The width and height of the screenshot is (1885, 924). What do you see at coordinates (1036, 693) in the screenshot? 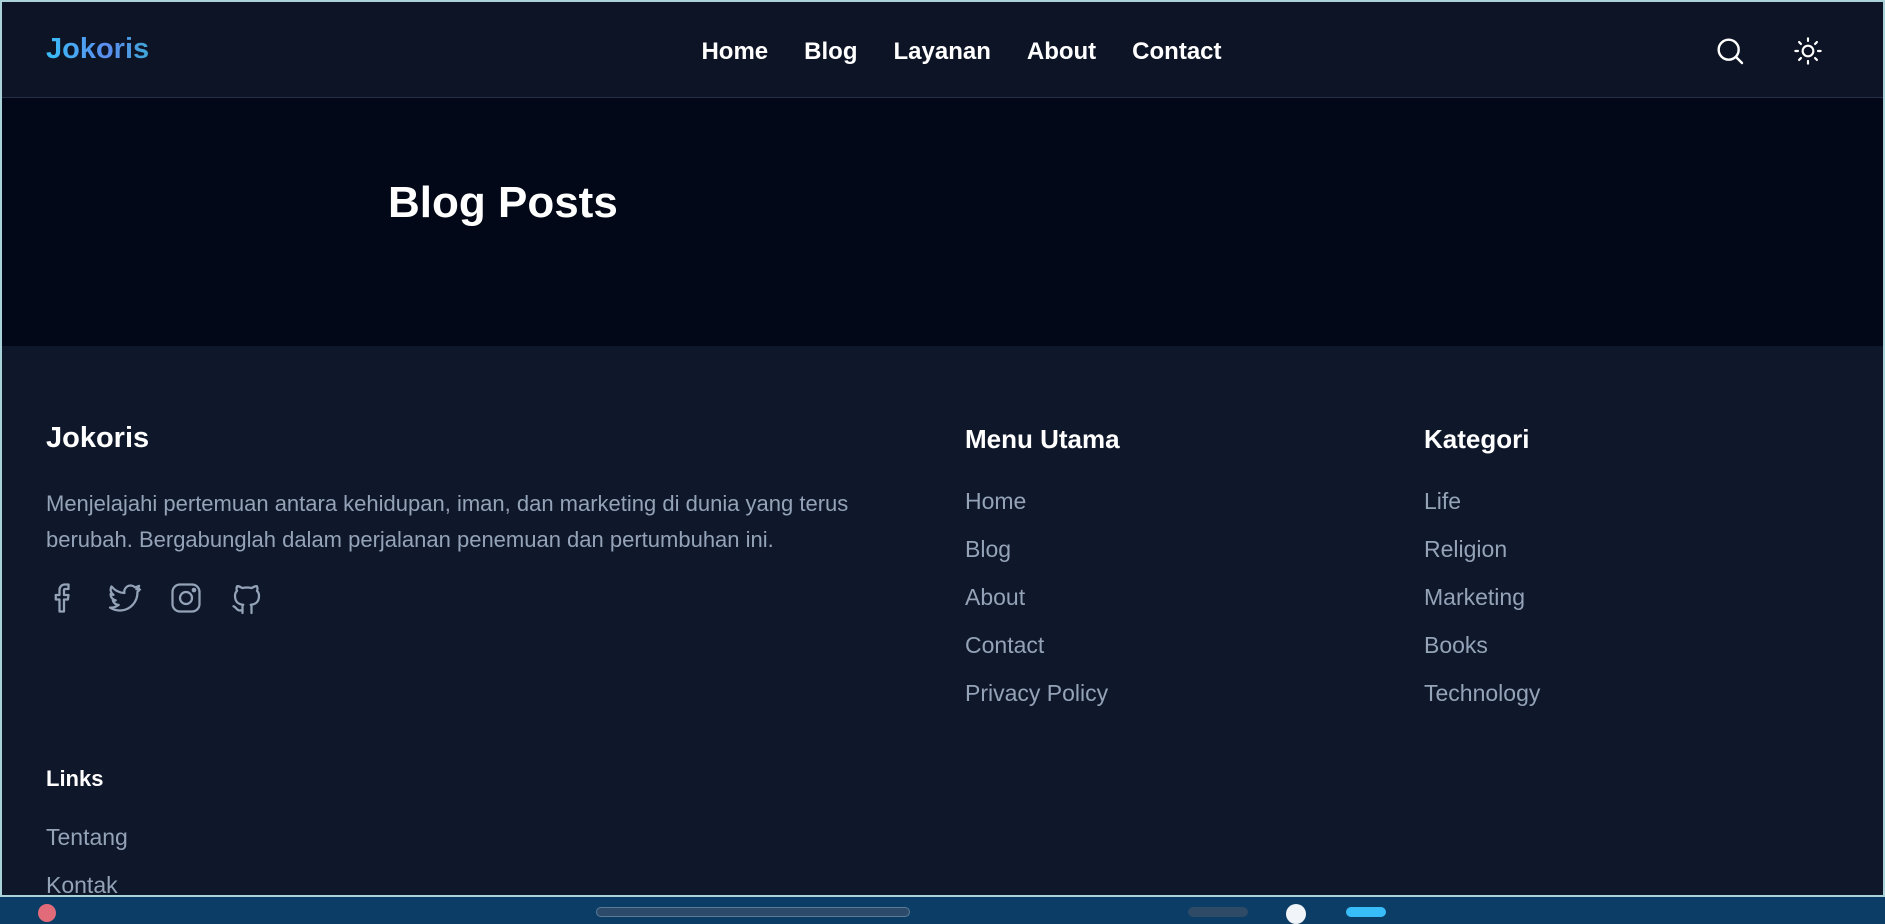
I see `footer-link-privacy-policy: Privacy Policy` at bounding box center [1036, 693].